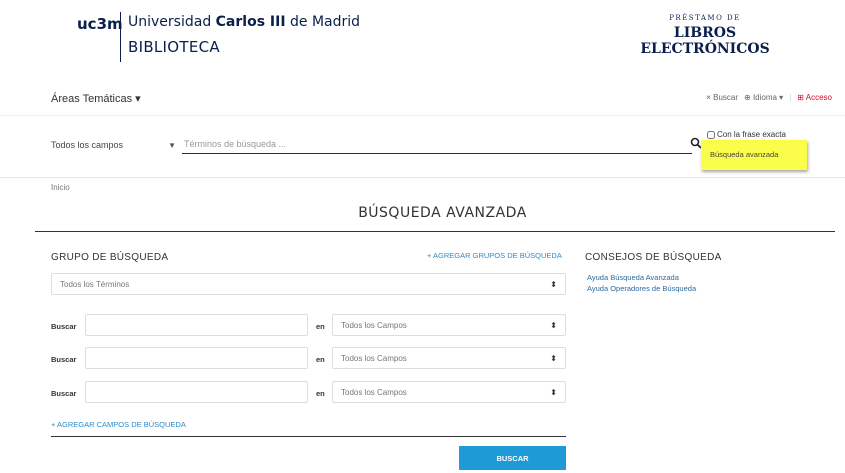 This screenshot has height=473, width=845. Describe the element at coordinates (744, 154) in the screenshot. I see `advanced-search-link: Búsqueda avanzada` at that location.